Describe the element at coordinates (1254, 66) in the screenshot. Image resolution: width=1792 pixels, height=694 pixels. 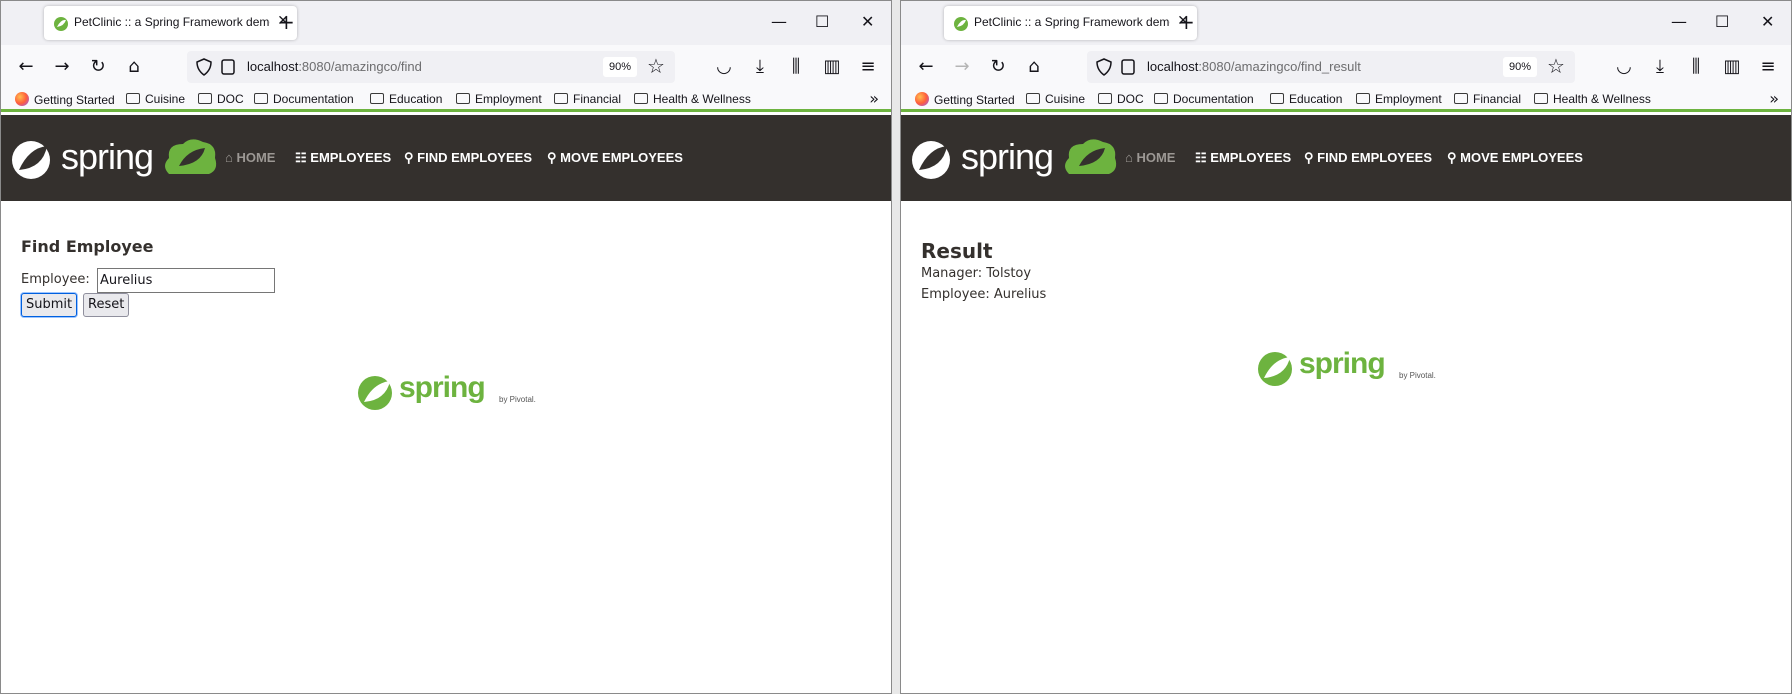
I see `url-text: localhost:8080/amazingco/find_result` at that location.